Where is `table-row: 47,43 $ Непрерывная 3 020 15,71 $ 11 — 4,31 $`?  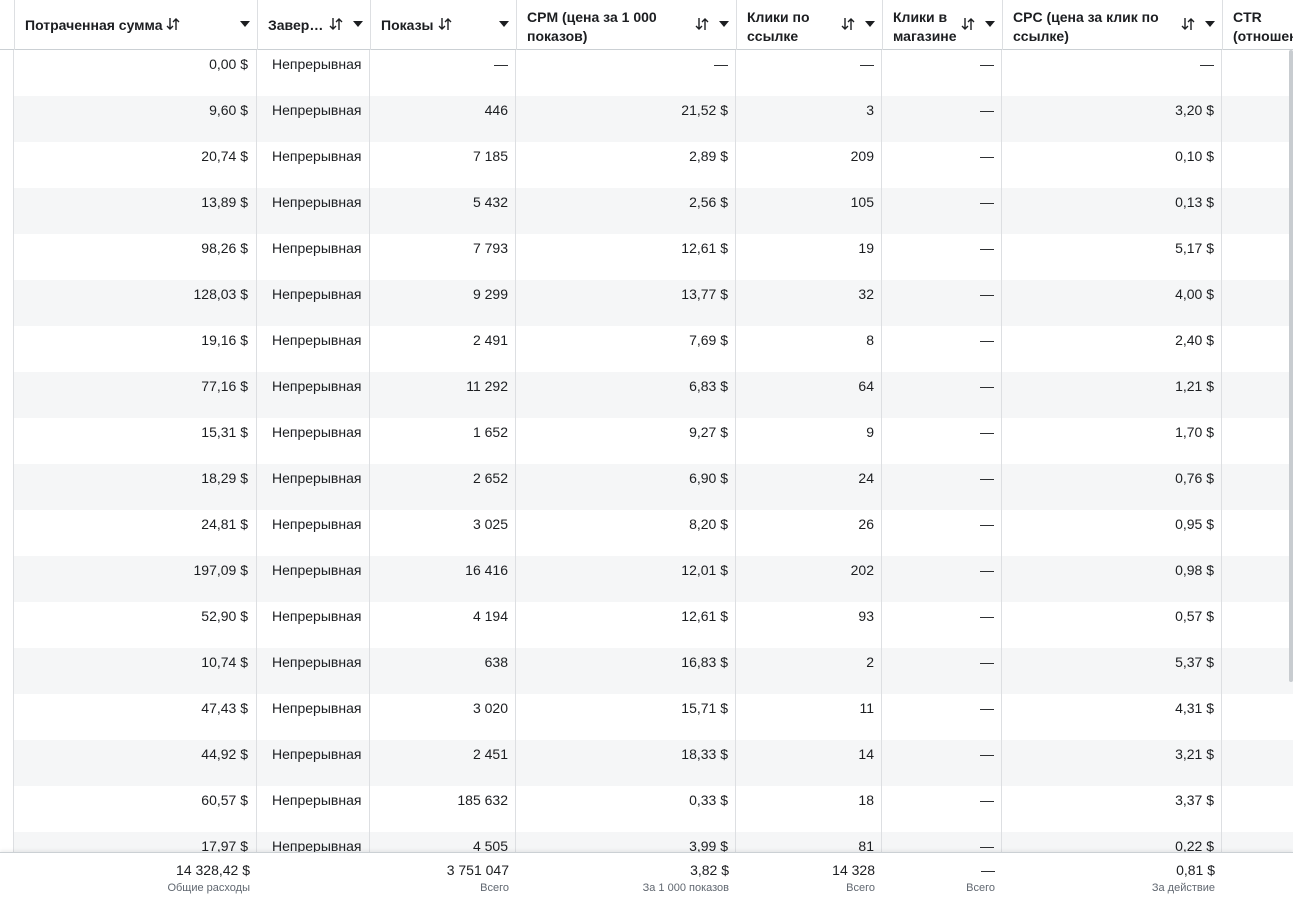 table-row: 47,43 $ Непрерывная 3 020 15,71 $ 11 — 4,31 $ is located at coordinates (653, 717).